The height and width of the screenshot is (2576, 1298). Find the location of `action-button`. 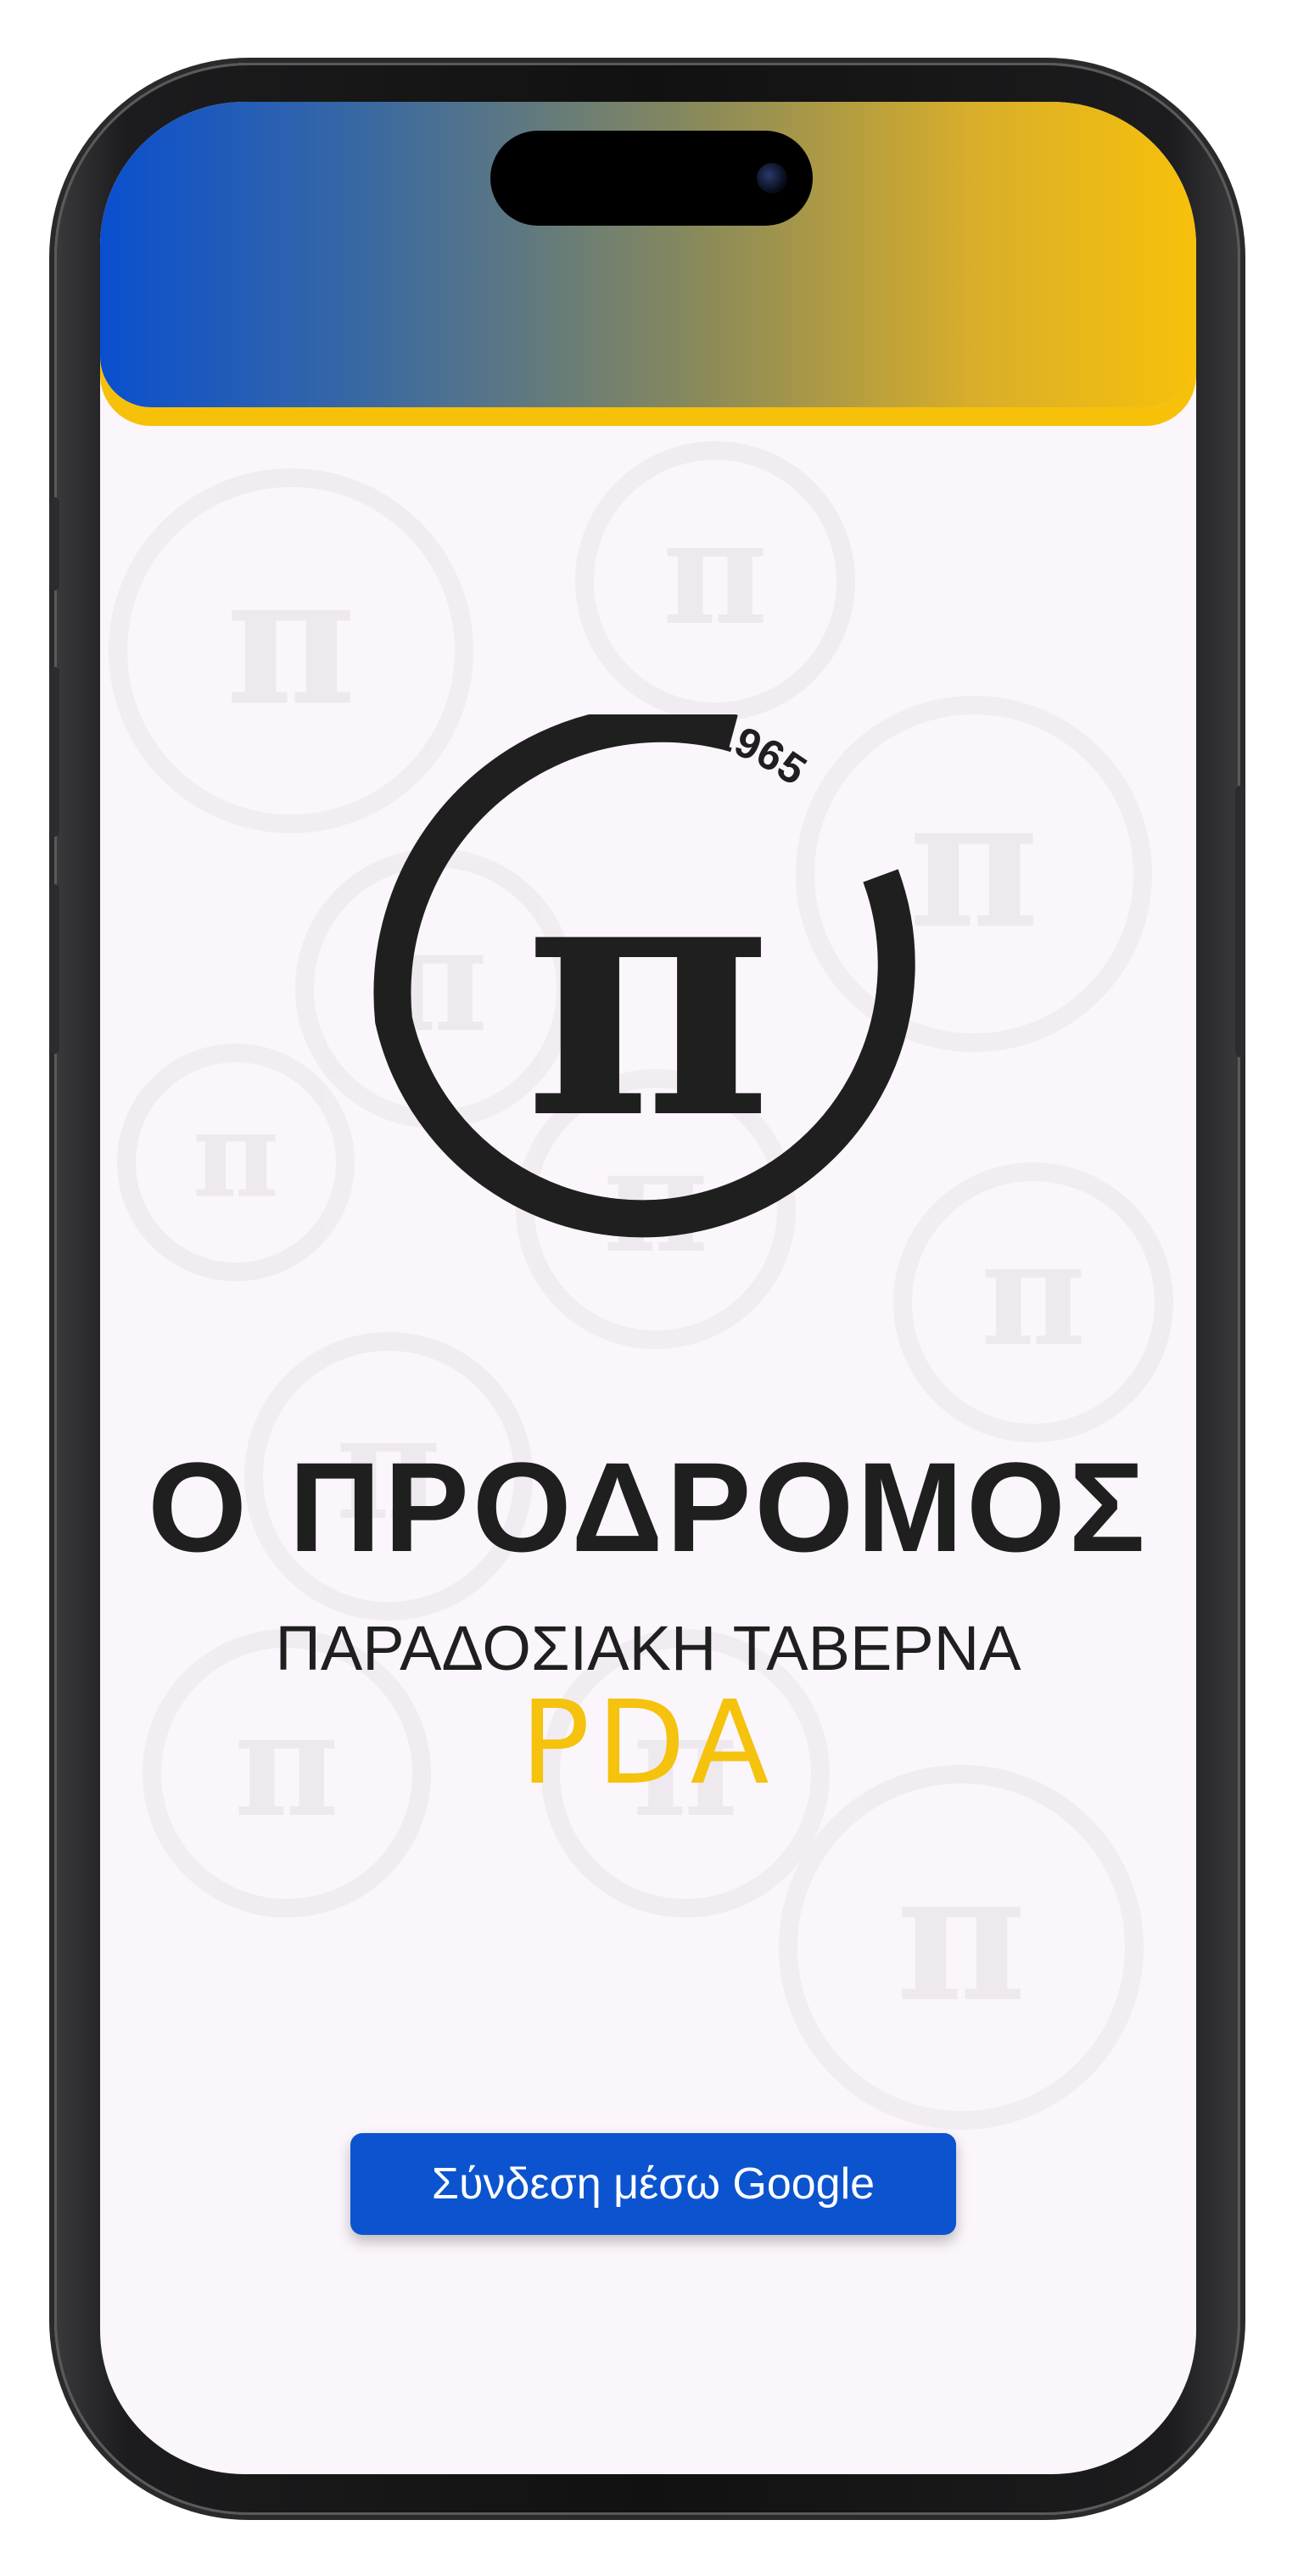

action-button is located at coordinates (54, 544).